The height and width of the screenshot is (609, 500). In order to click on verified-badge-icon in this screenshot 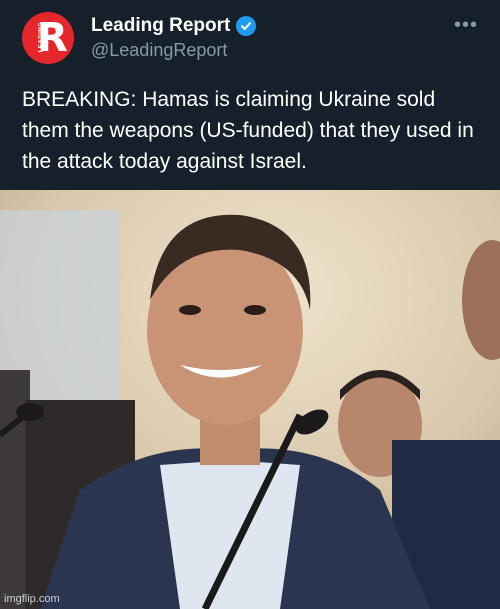, I will do `click(246, 26)`.